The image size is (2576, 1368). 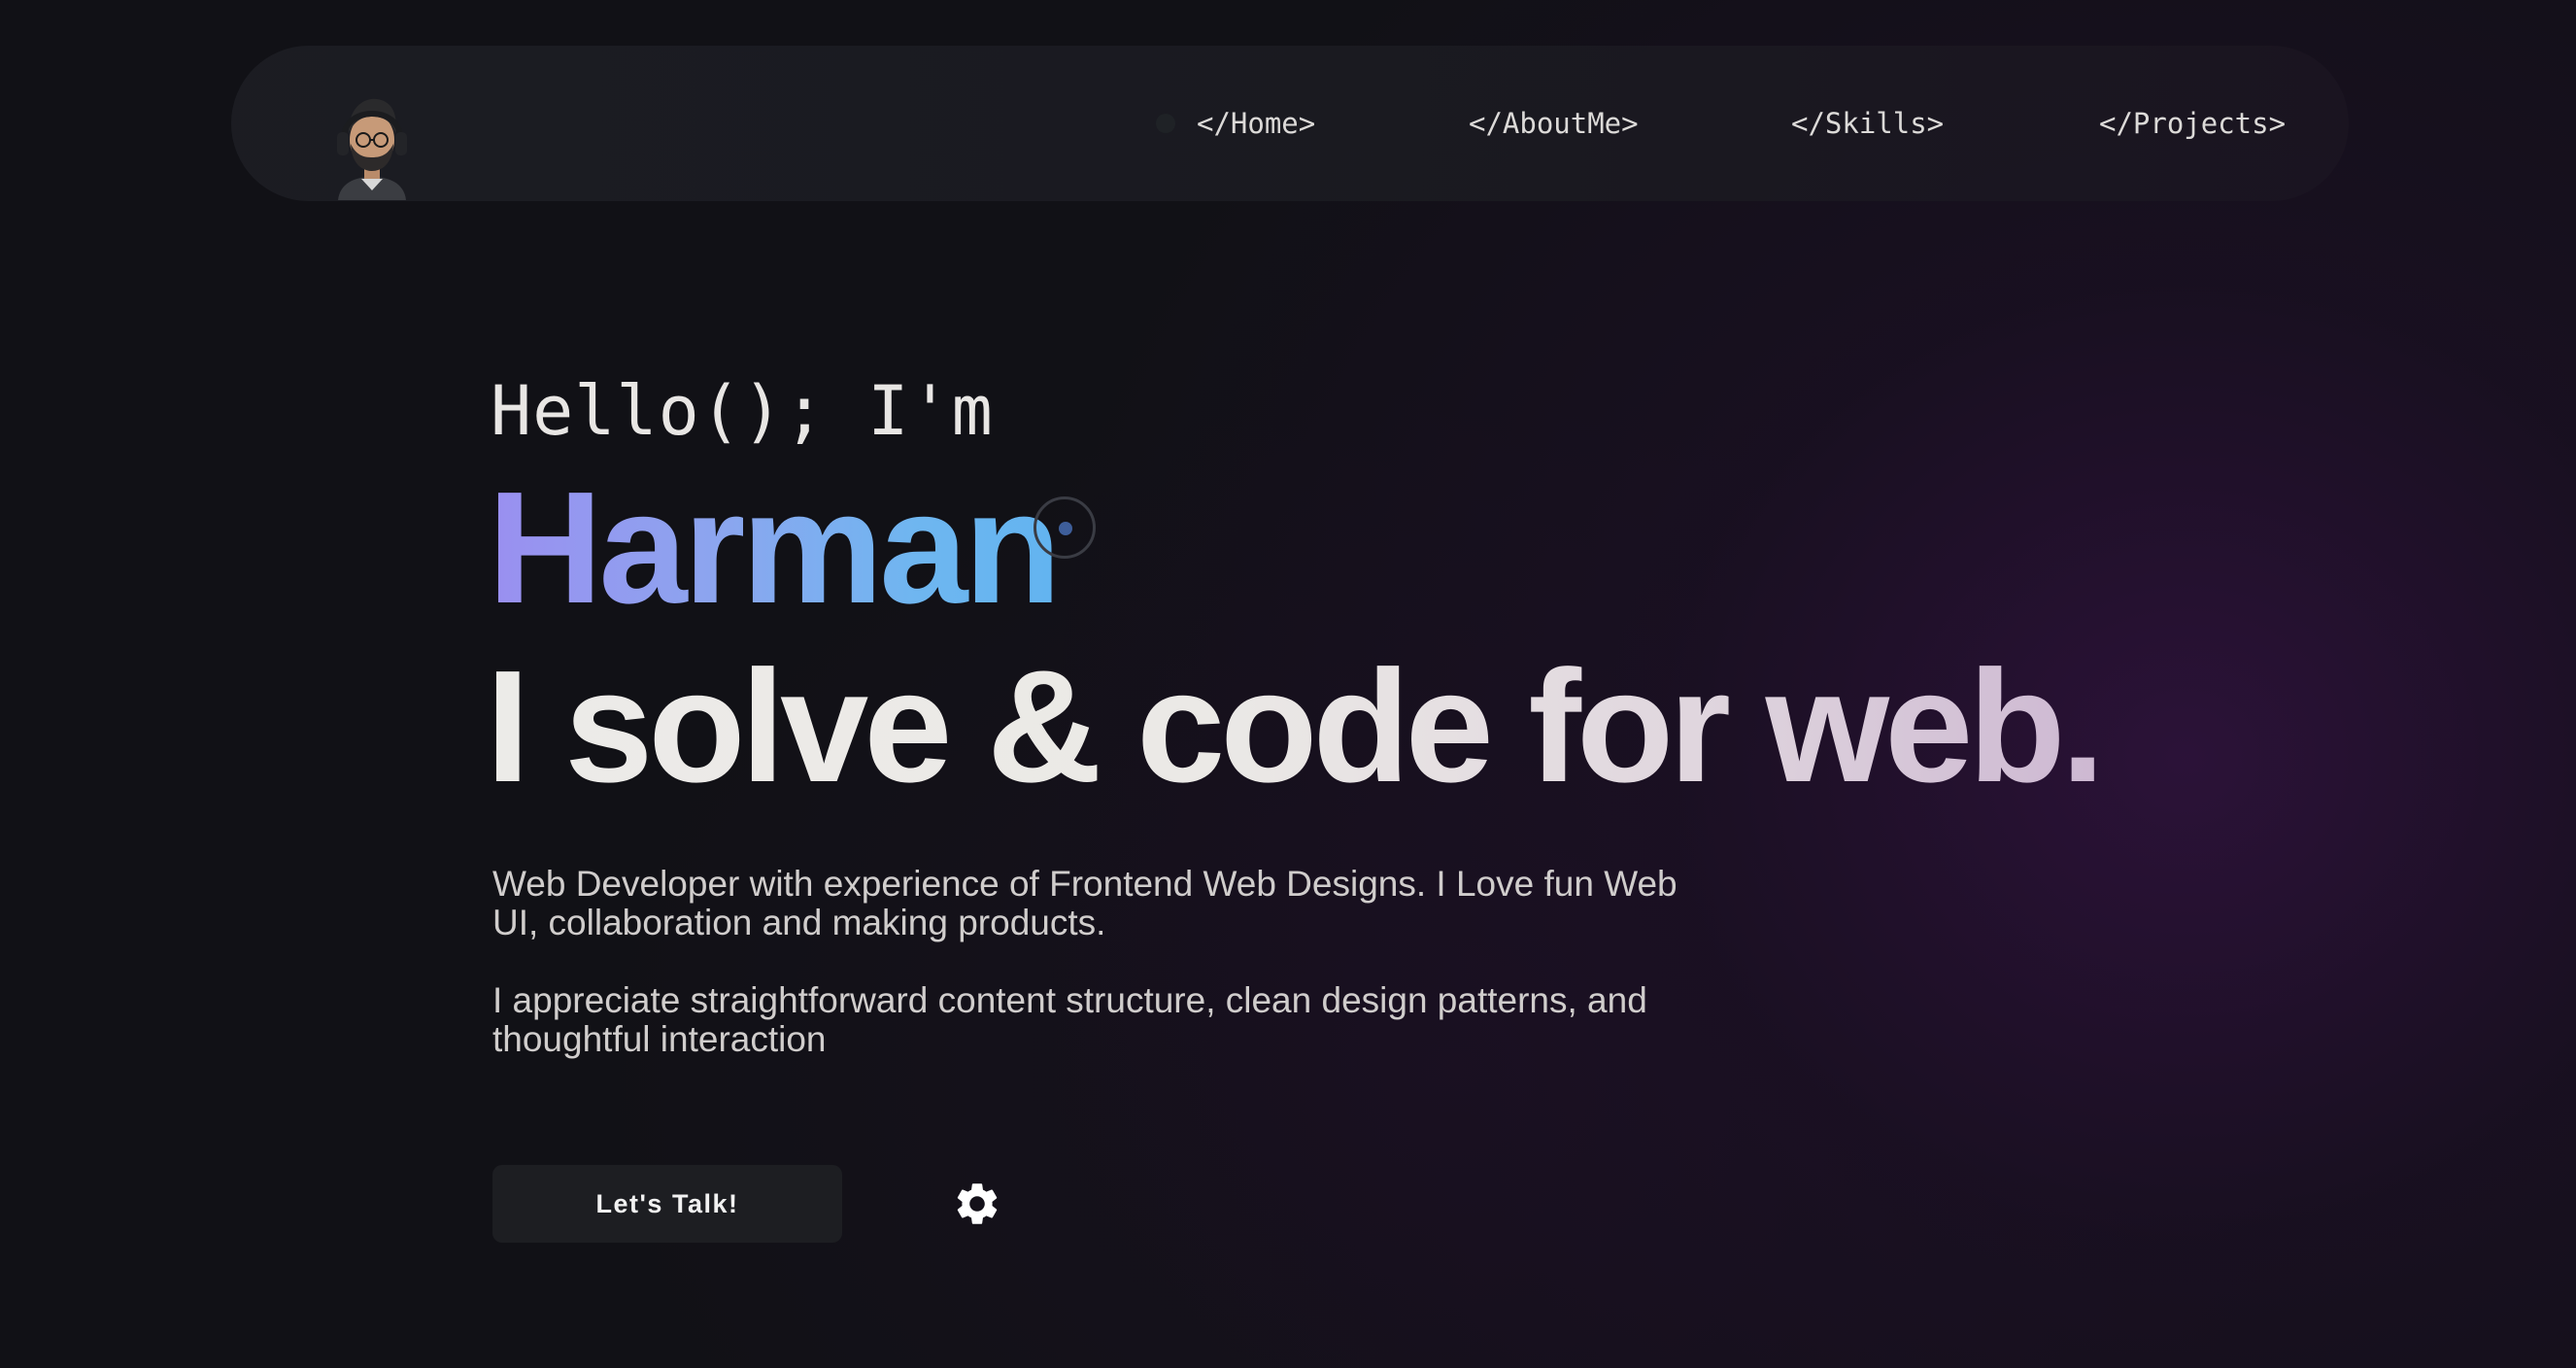 What do you see at coordinates (372, 143) in the screenshot?
I see `avatar-icon` at bounding box center [372, 143].